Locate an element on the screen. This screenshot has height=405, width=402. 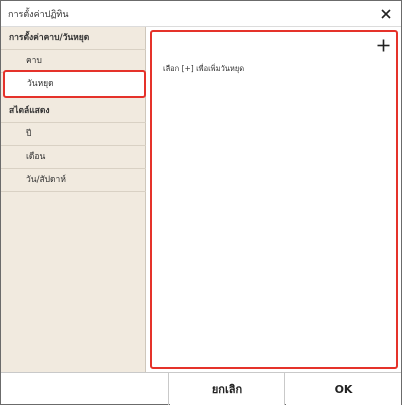
sidebar-item-year: ปี is located at coordinates (73, 134).